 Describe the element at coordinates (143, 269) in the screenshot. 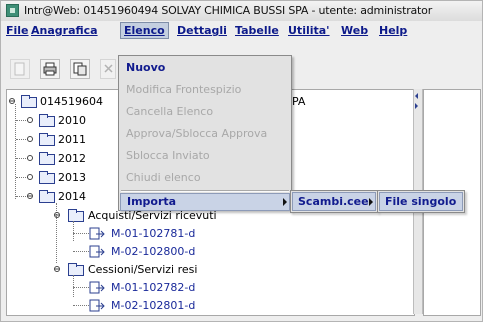

I see `tree-group-label: Cessioni/Servizi resi` at that location.